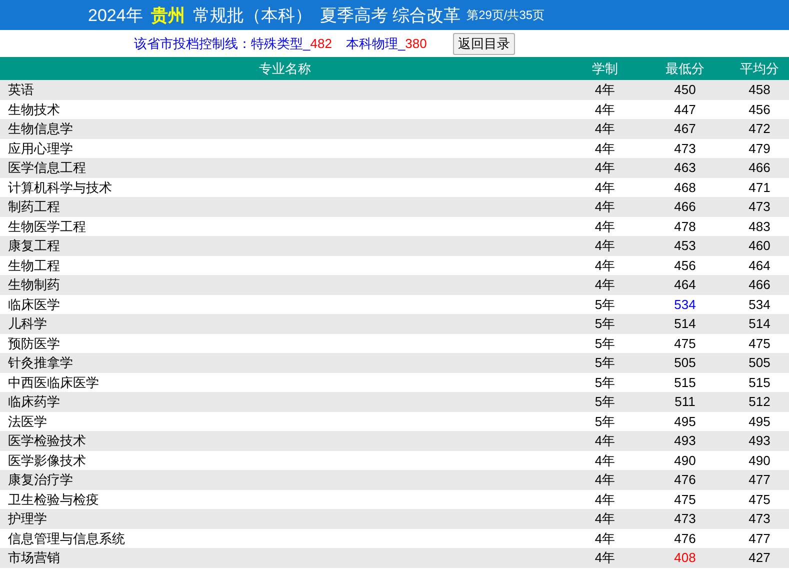 The width and height of the screenshot is (789, 569). I want to click on batch-text: 常规批（本科）, so click(252, 15).